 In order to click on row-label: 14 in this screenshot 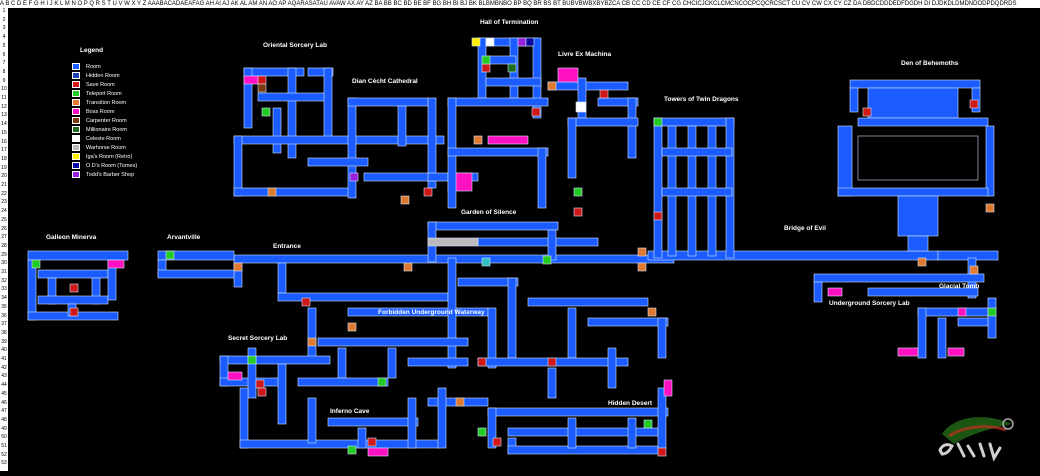, I will do `click(4, 124)`.